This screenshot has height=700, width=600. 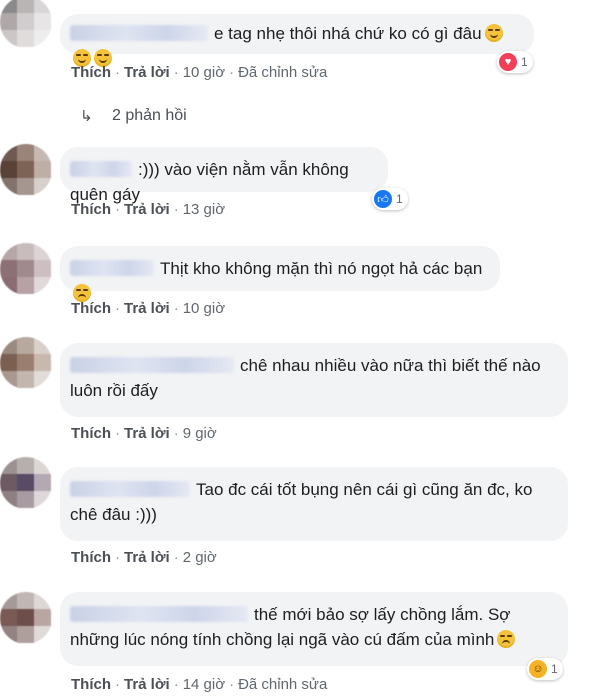 I want to click on comment-bubble: e tag nhẹ thôi nhá chứ ko có gì đâu, so click(x=297, y=40).